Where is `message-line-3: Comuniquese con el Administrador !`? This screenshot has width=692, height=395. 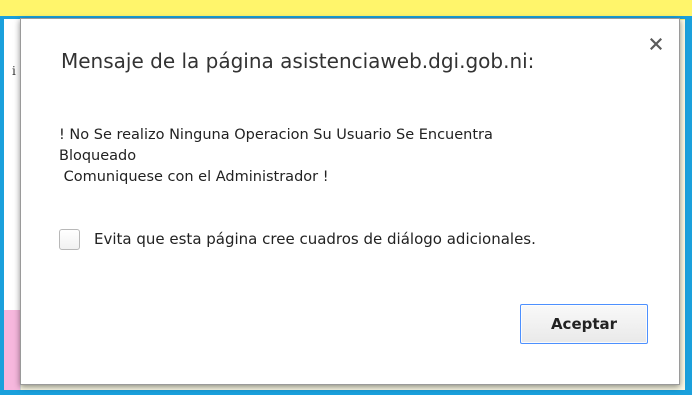 message-line-3: Comuniquese con el Administrador ! is located at coordinates (194, 177).